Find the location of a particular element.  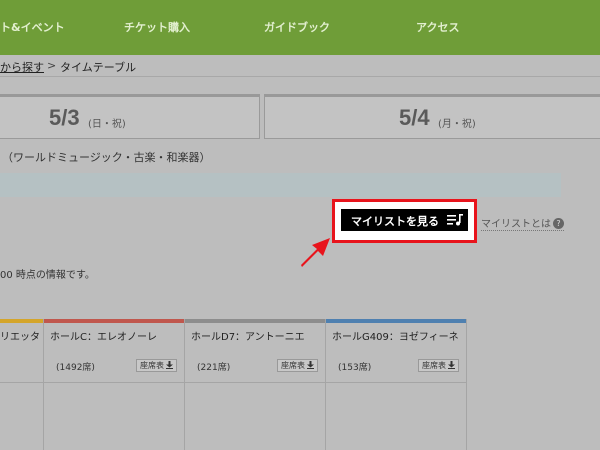

tab-day-label: (月・祝) is located at coordinates (457, 124).